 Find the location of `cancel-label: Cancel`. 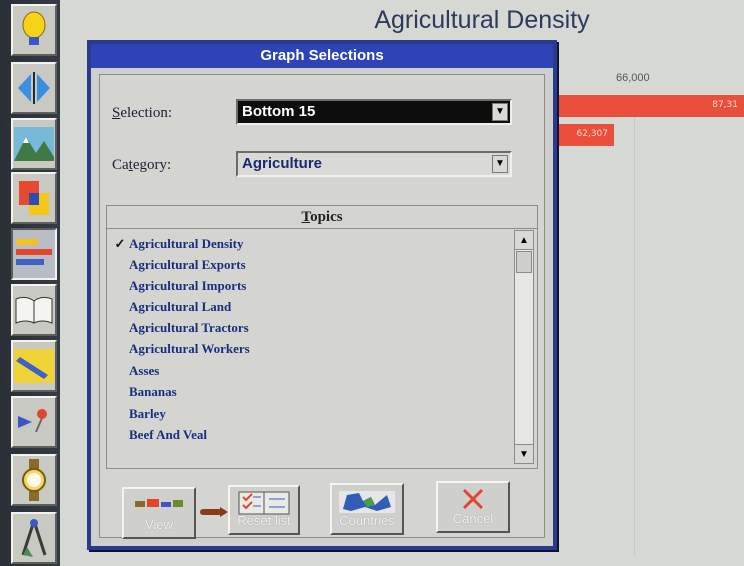

cancel-label: Cancel is located at coordinates (473, 518).